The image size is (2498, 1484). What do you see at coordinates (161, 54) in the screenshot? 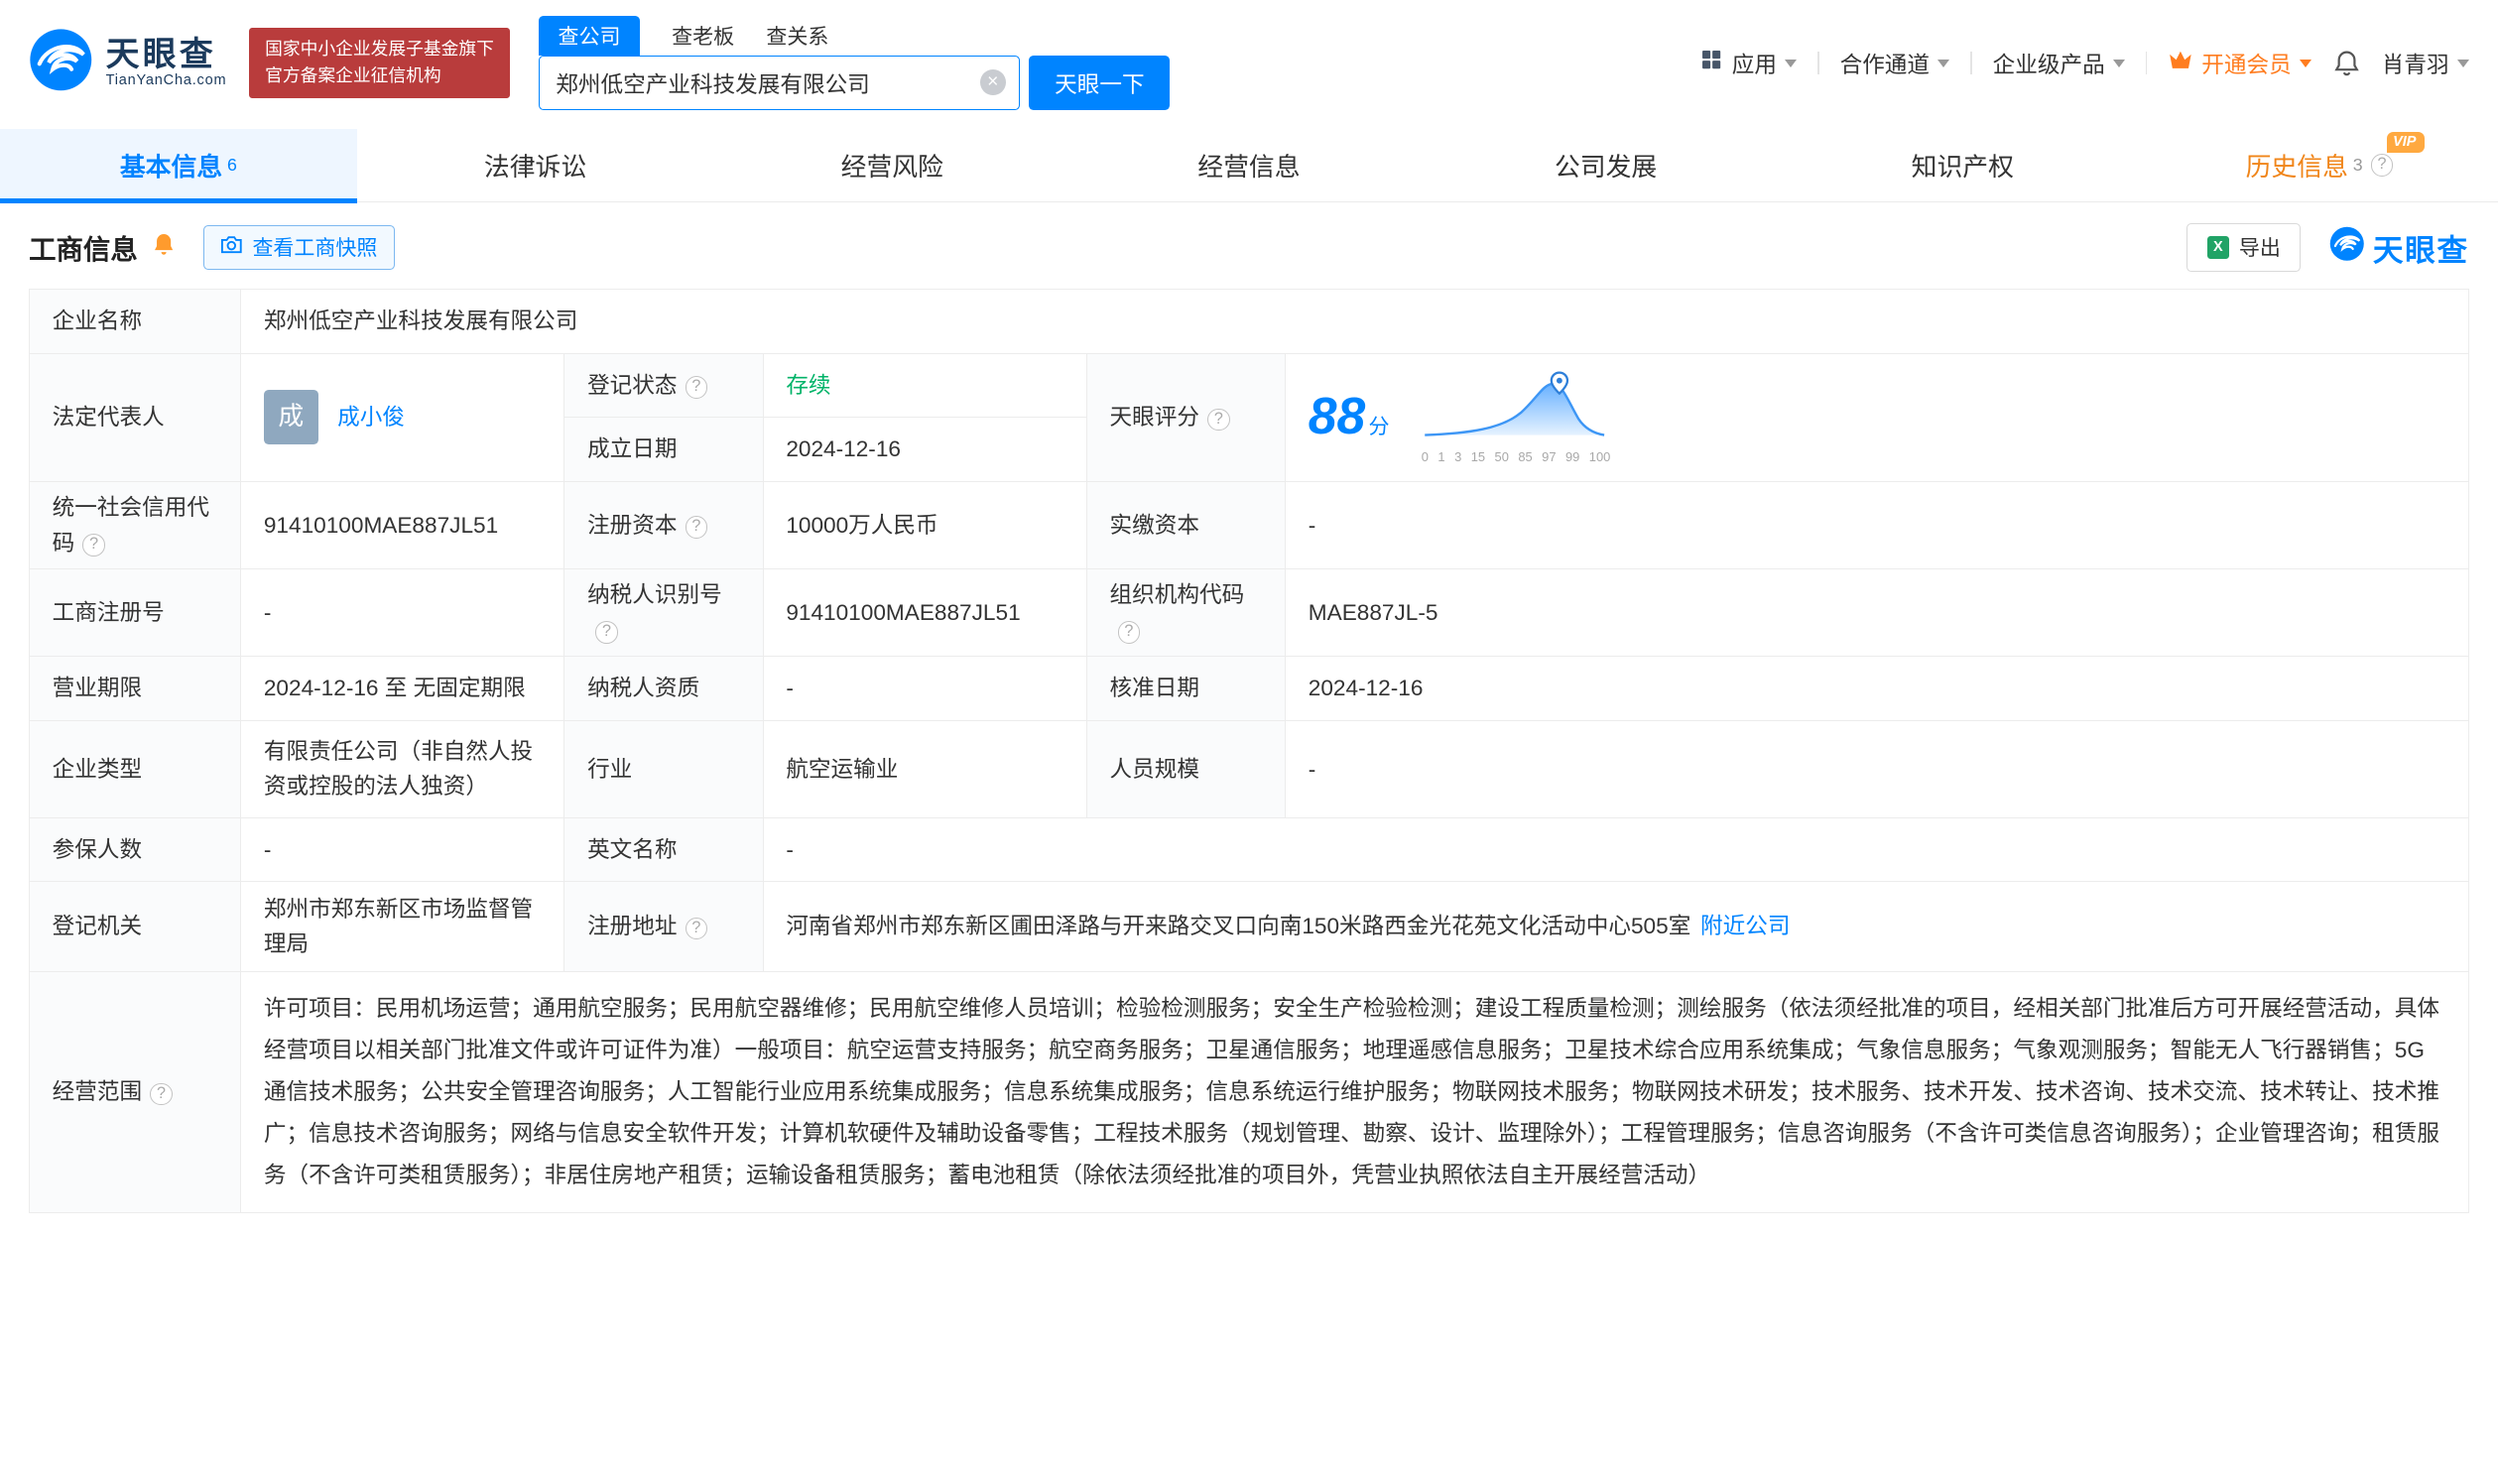
I see `brand-name: 天眼查` at bounding box center [161, 54].